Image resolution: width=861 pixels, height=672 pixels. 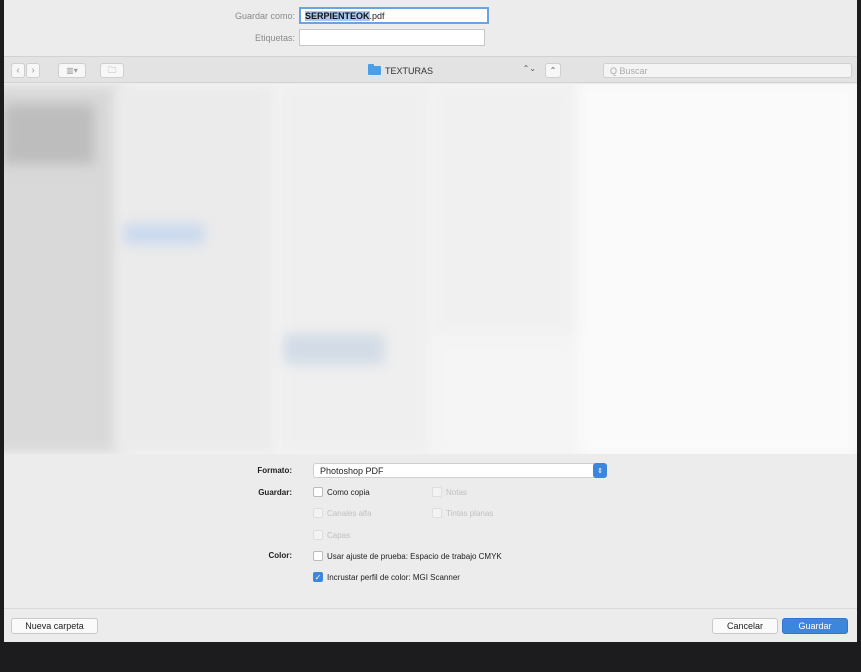 What do you see at coordinates (430, 657) in the screenshot?
I see `bottom-bar` at bounding box center [430, 657].